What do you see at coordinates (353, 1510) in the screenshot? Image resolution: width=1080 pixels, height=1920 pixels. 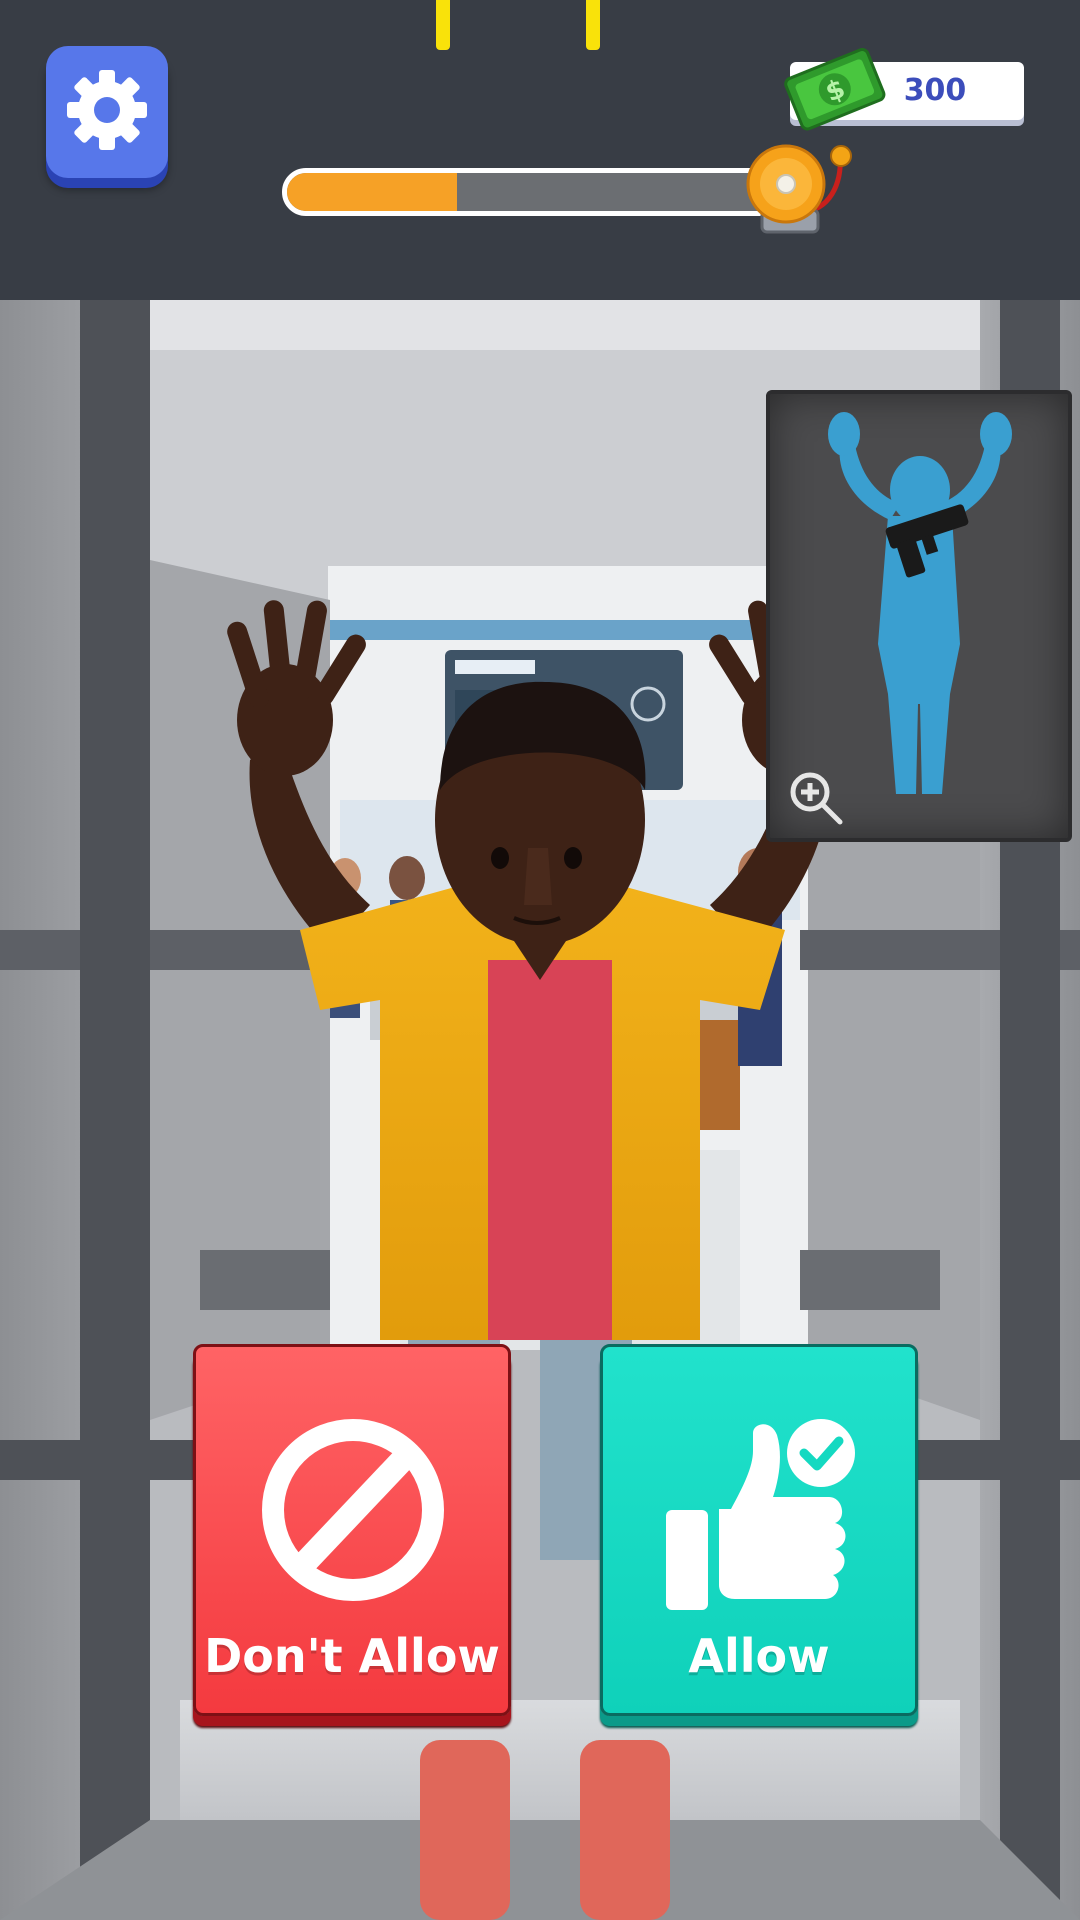 I see `prohibited-icon` at bounding box center [353, 1510].